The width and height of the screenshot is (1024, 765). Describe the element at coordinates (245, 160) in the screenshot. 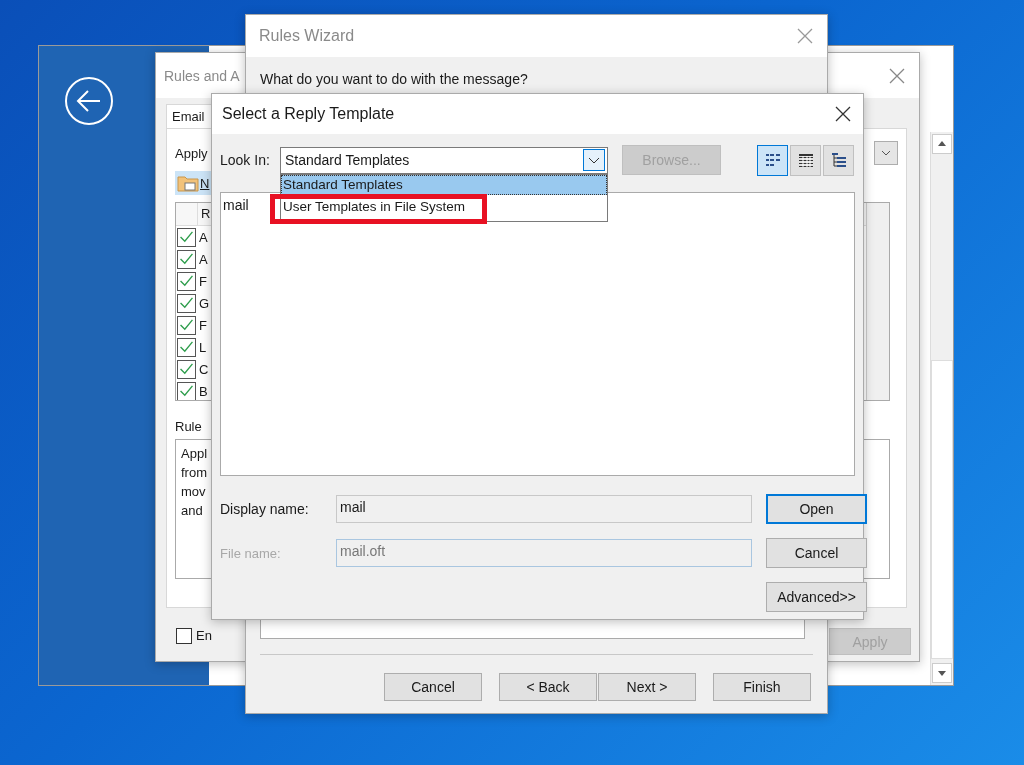

I see `field-label: Look In:` at that location.